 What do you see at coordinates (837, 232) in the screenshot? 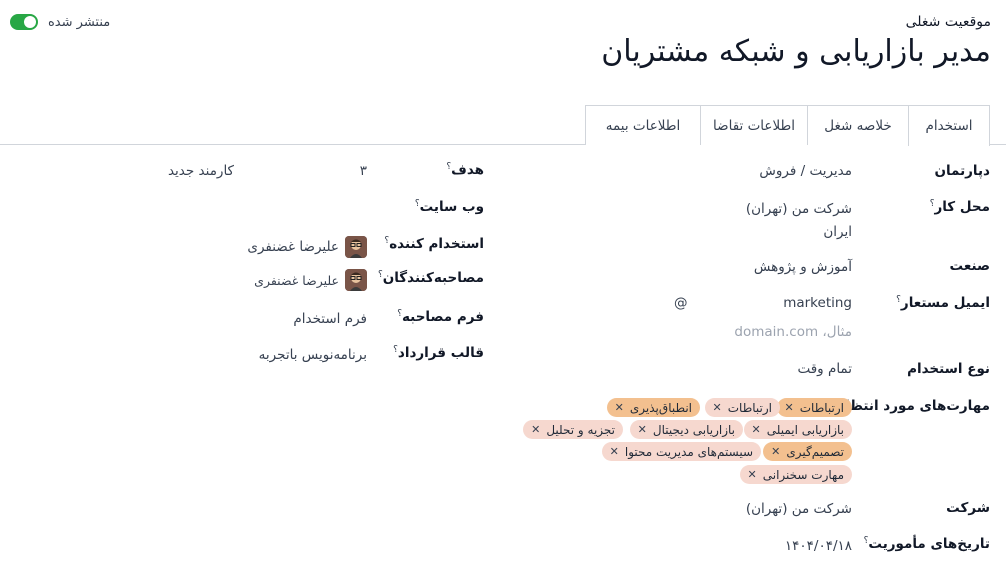
I see `location-country: ایران` at bounding box center [837, 232].